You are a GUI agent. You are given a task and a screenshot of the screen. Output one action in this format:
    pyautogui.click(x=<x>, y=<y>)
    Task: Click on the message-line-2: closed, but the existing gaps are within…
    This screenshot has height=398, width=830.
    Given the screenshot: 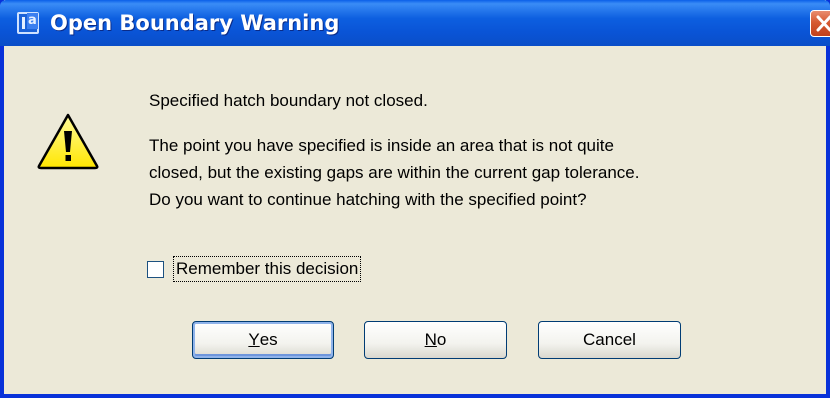 What is the action you would take?
    pyautogui.click(x=394, y=172)
    